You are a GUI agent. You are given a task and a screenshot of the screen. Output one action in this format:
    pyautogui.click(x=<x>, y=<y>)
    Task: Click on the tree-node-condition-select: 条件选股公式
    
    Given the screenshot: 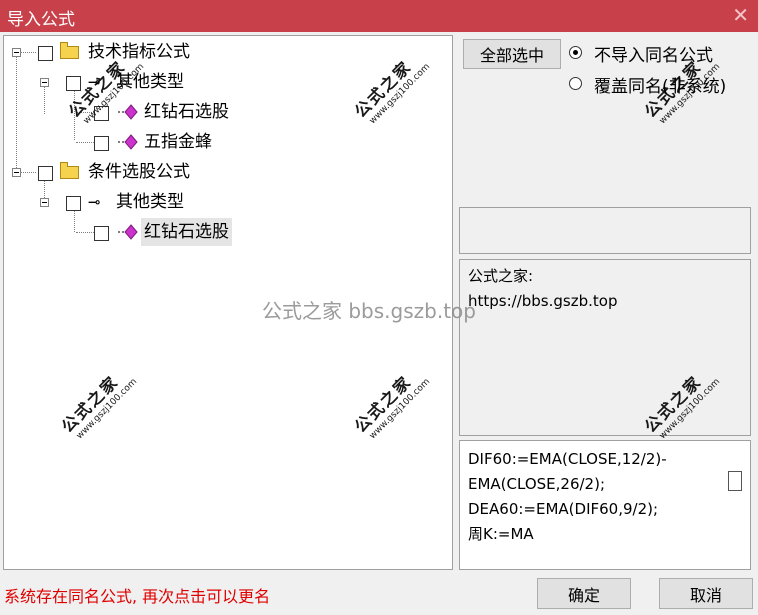 What is the action you would take?
    pyautogui.click(x=224, y=172)
    